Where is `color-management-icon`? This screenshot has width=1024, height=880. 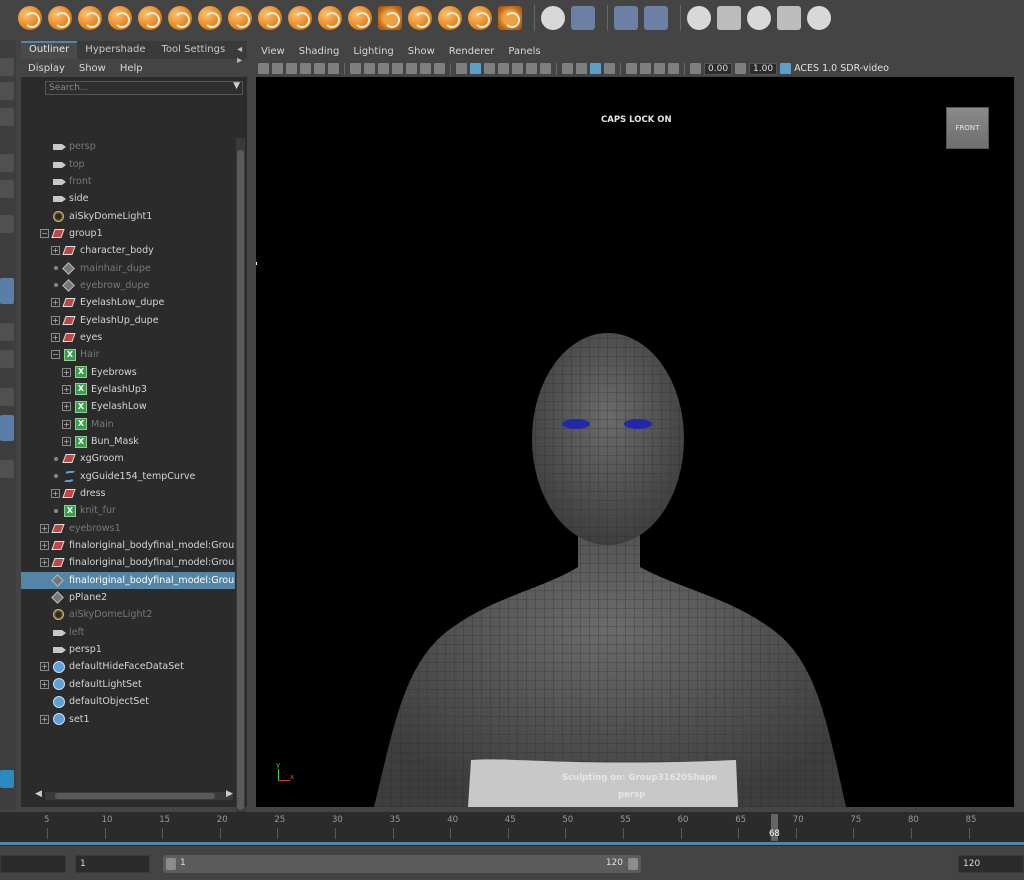 color-management-icon is located at coordinates (786, 68).